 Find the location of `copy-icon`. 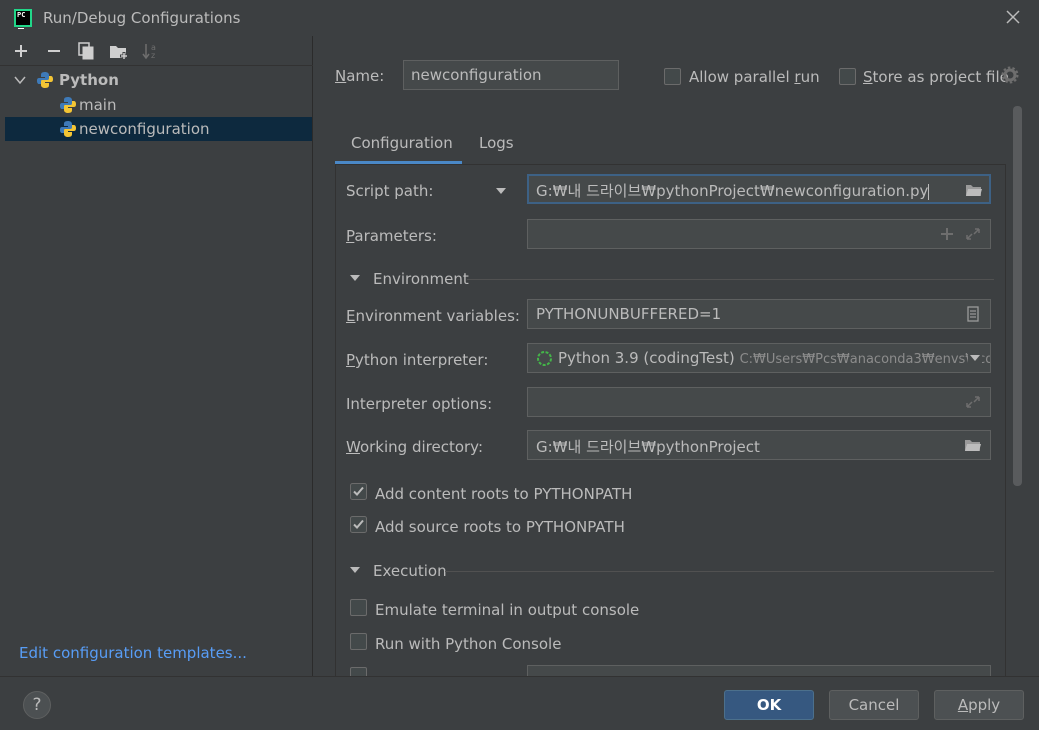

copy-icon is located at coordinates (86, 51).